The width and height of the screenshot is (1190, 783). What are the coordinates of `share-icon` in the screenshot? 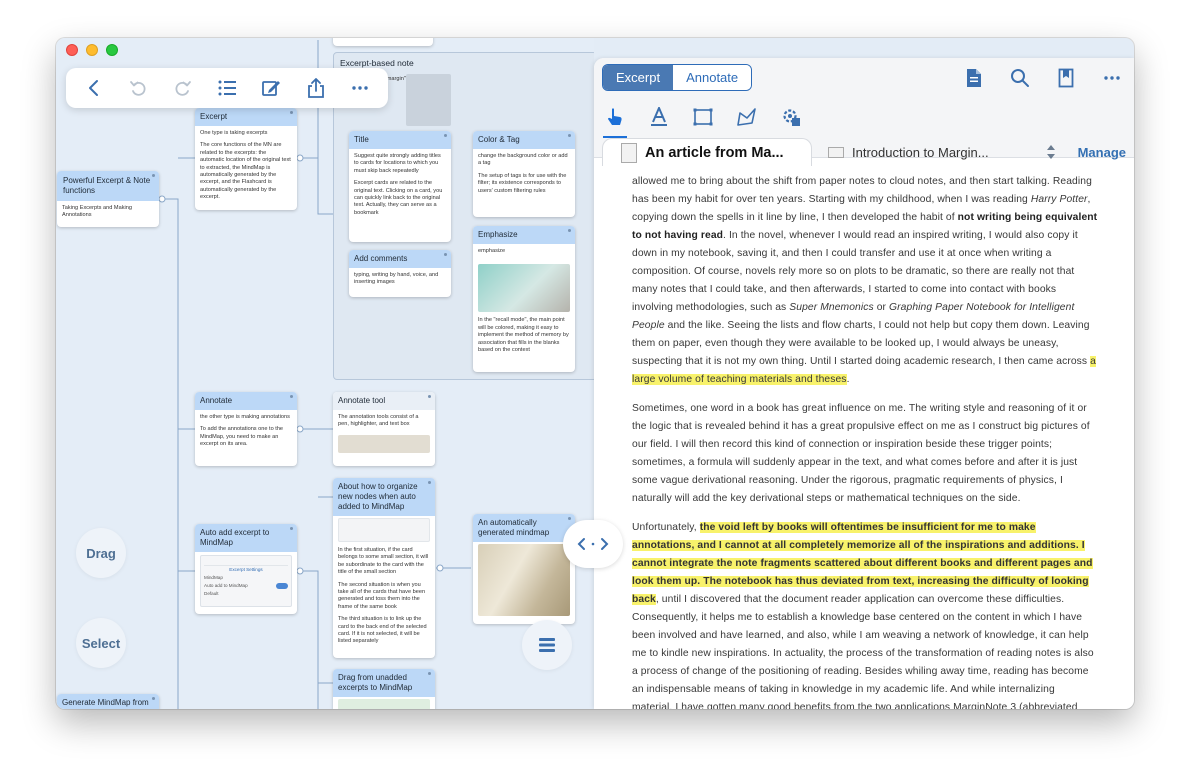 It's located at (315, 88).